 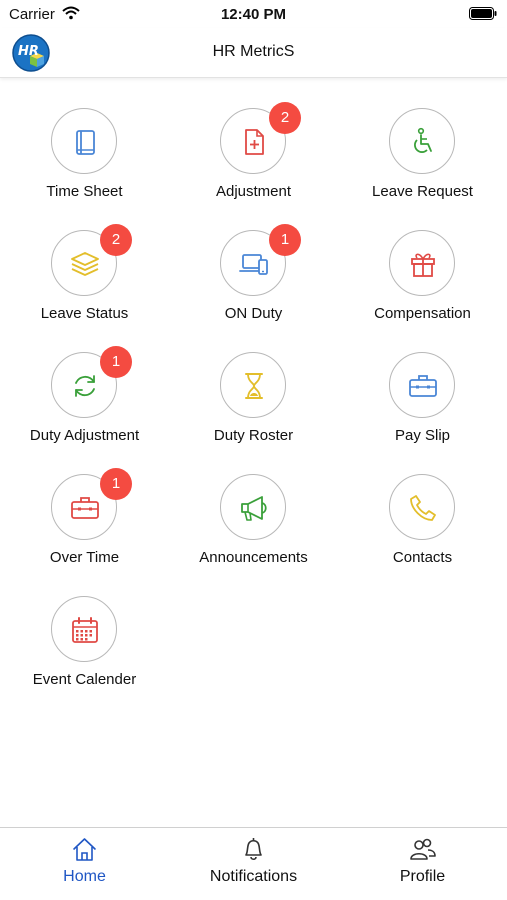 What do you see at coordinates (254, 508) in the screenshot?
I see `megaphone-icon` at bounding box center [254, 508].